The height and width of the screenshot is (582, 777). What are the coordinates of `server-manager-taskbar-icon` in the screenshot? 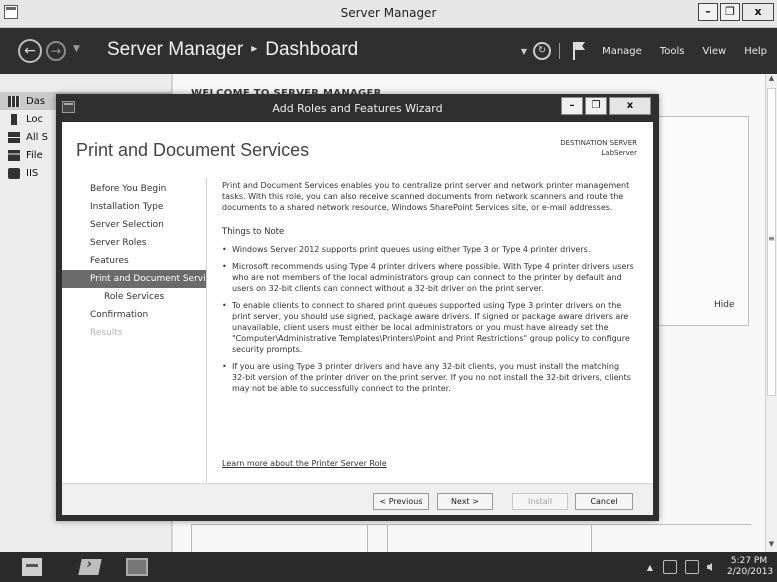 It's located at (32, 567).